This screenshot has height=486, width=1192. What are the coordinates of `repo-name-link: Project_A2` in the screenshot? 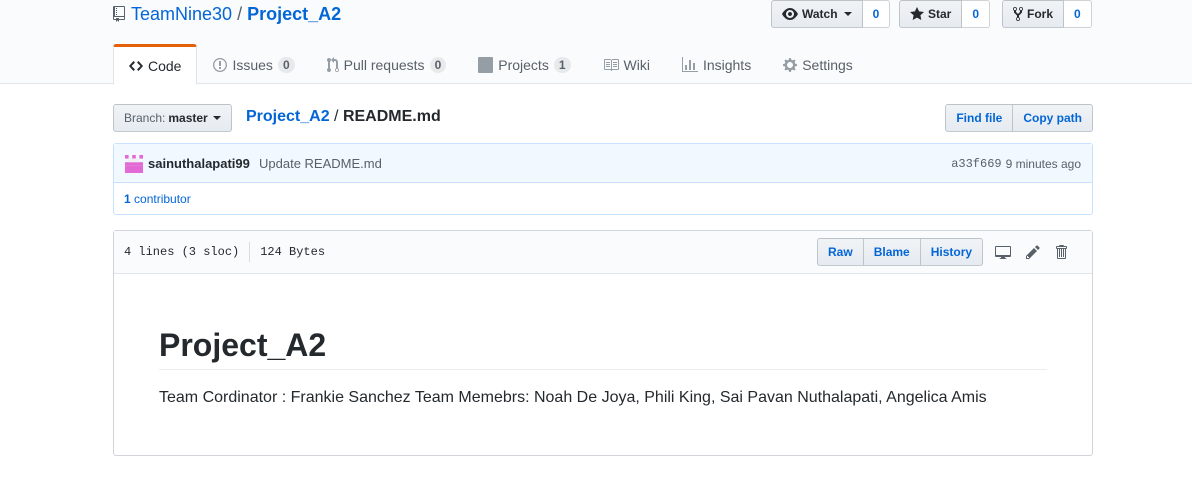 It's located at (294, 14).